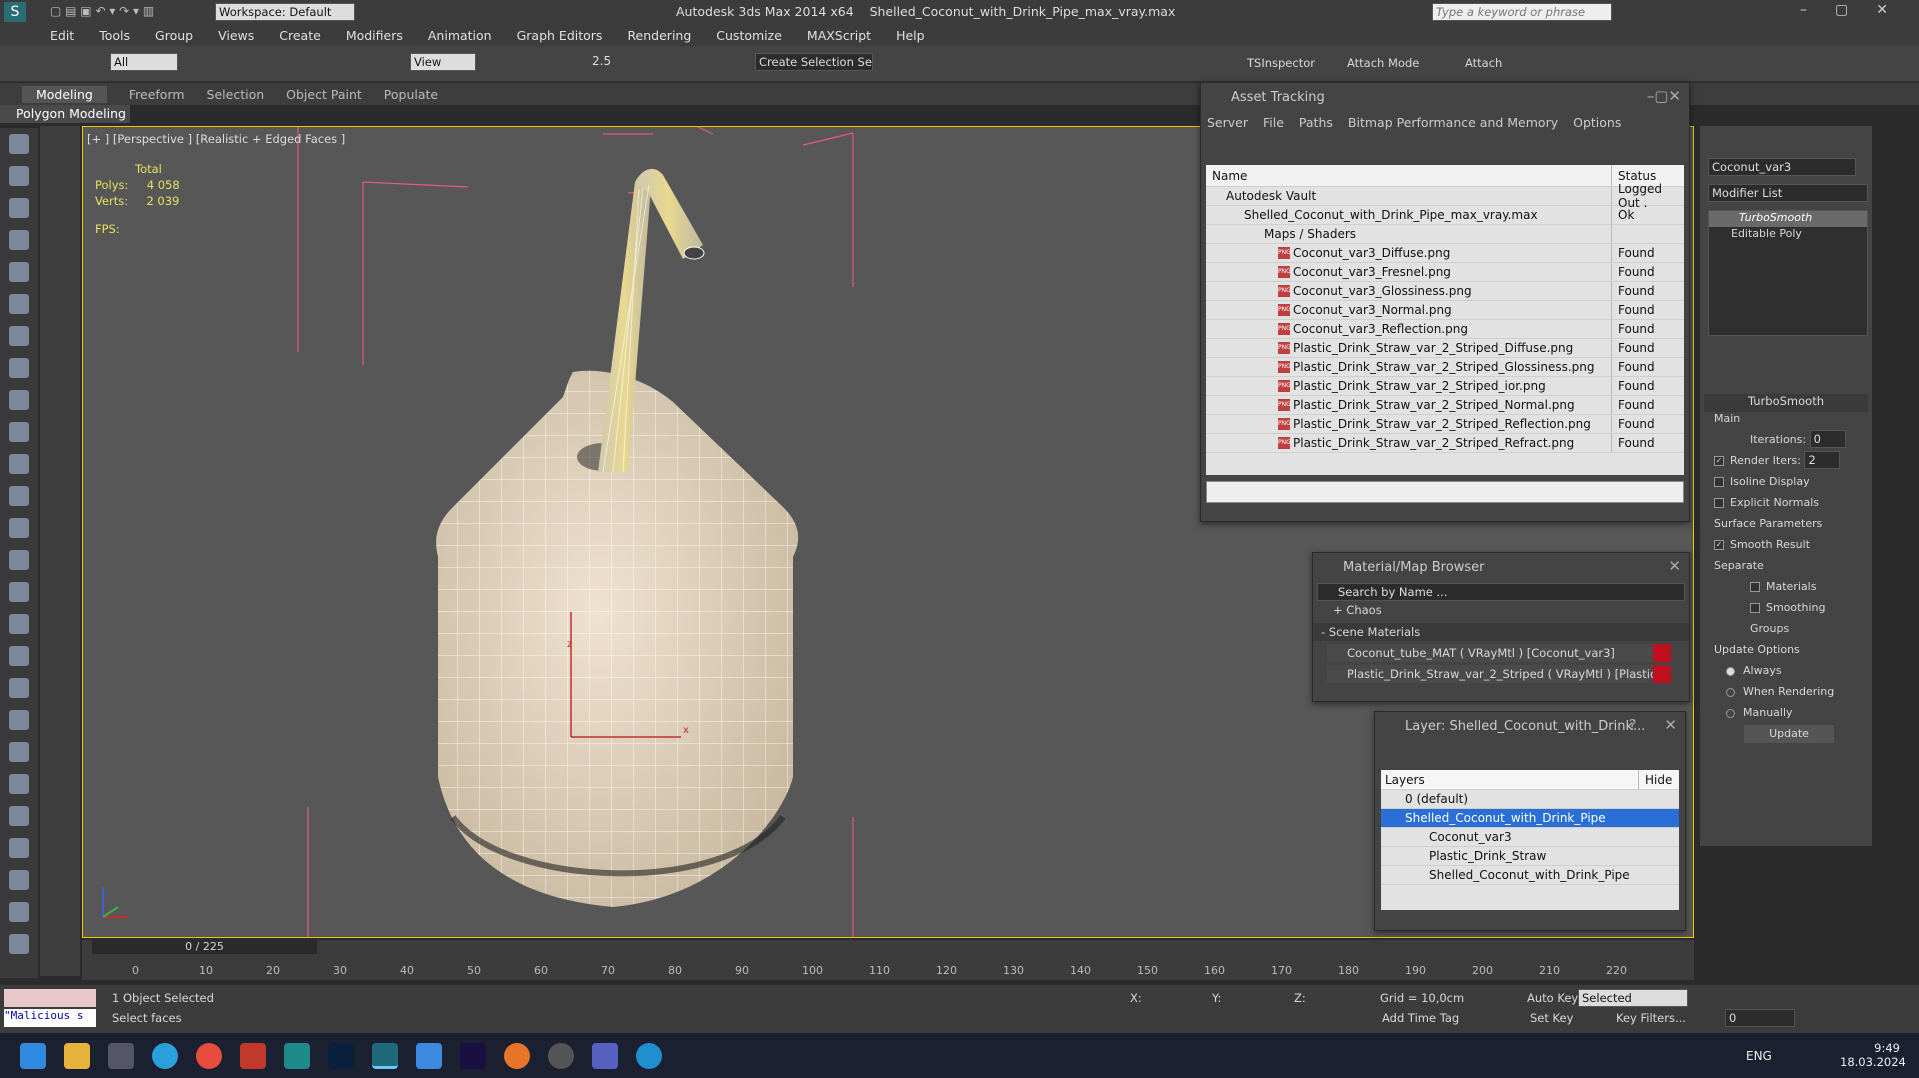  Describe the element at coordinates (50, 1018) in the screenshot. I see `maxscript-mini-listener: "Malicious s` at that location.